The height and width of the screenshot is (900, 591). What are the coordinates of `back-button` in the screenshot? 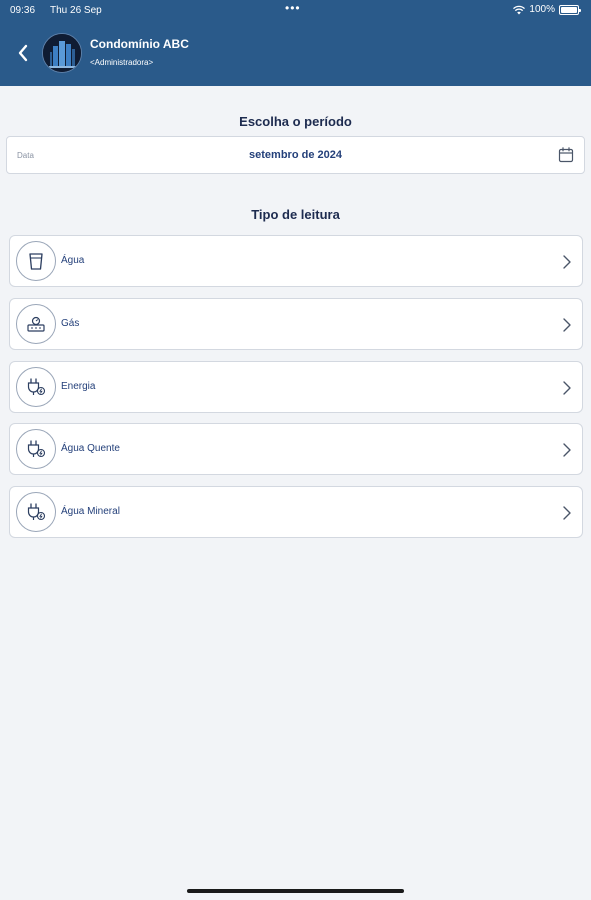 It's located at (23, 53).